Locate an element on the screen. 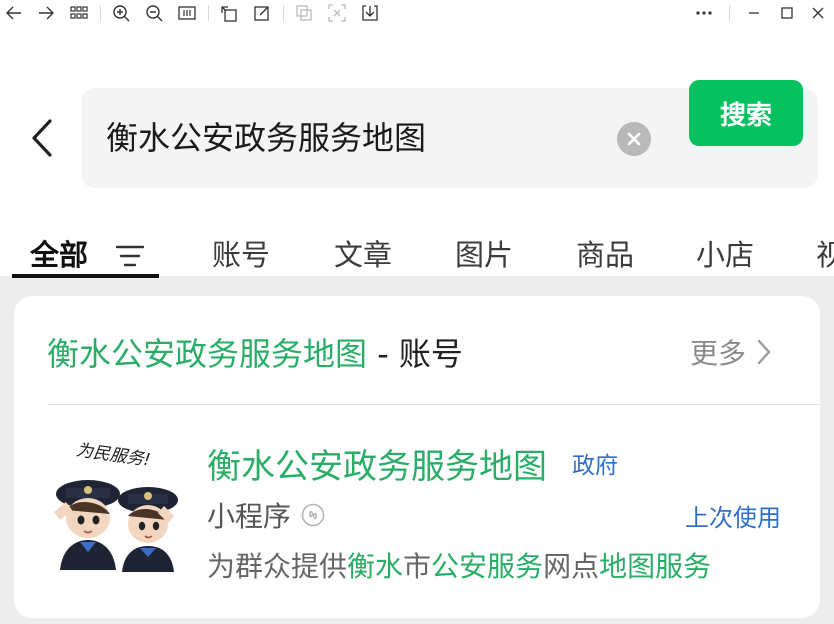 Image resolution: width=834 pixels, height=624 pixels. desc-highlight: 公安服务 is located at coordinates (487, 566).